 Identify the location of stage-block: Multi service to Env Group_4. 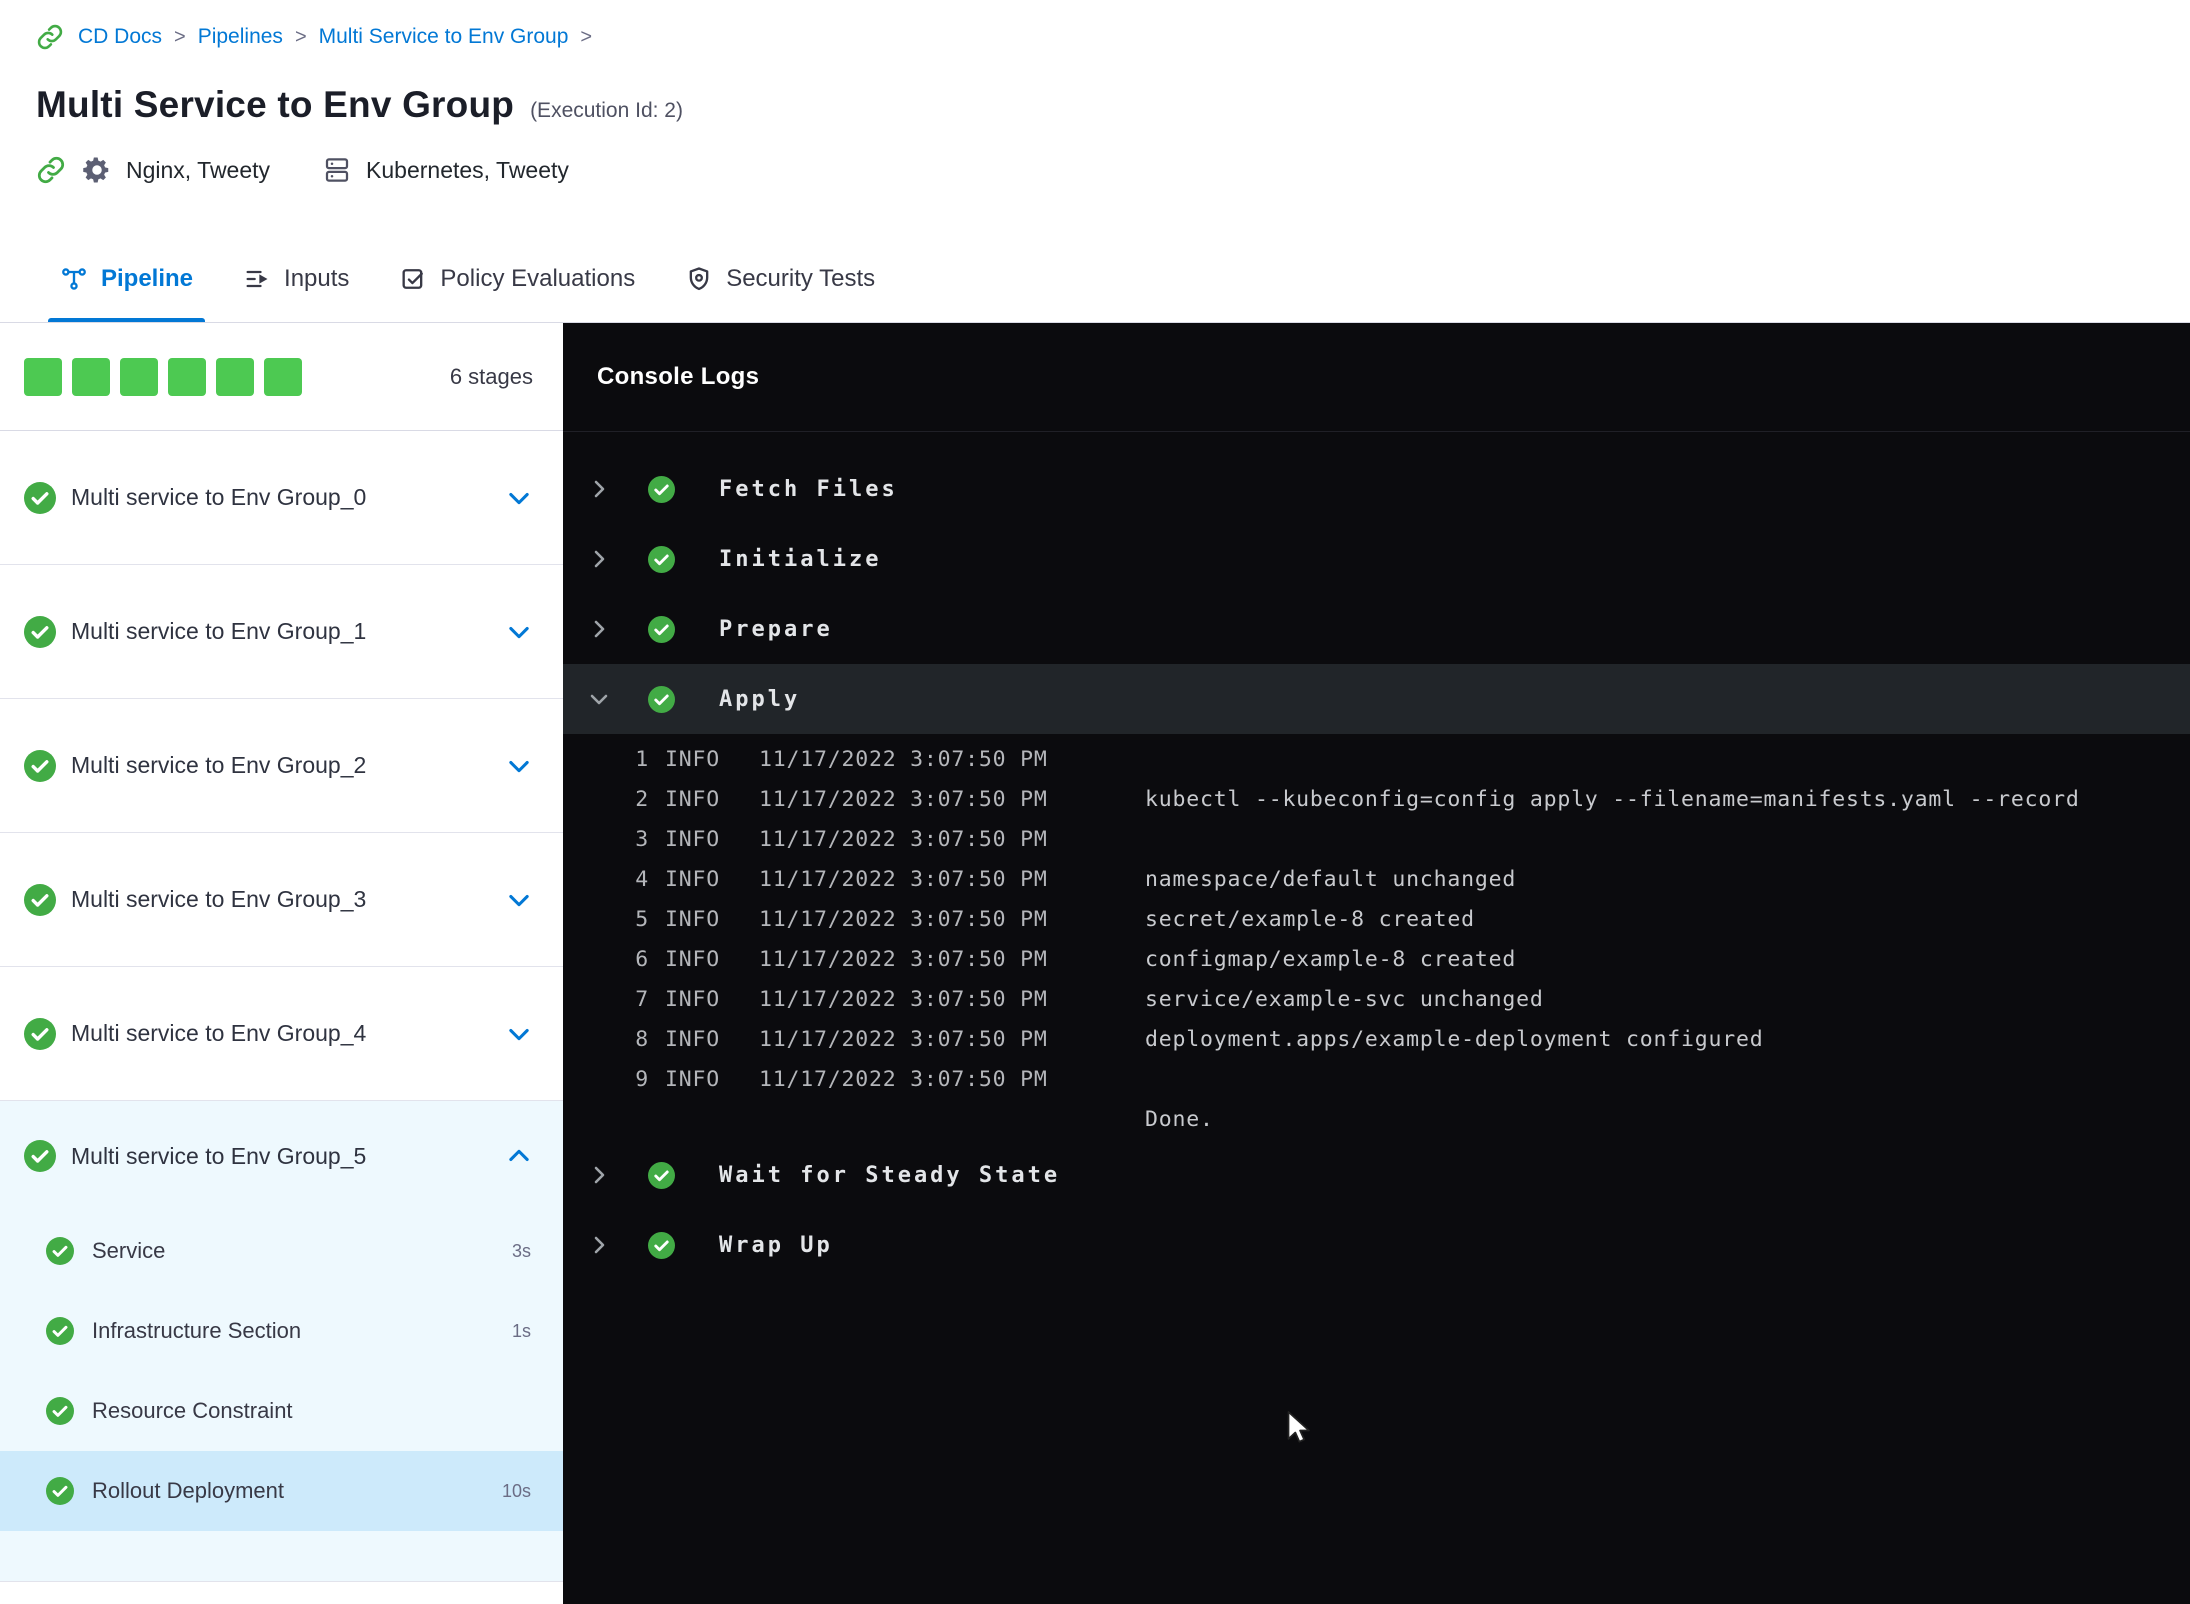
(281, 1034).